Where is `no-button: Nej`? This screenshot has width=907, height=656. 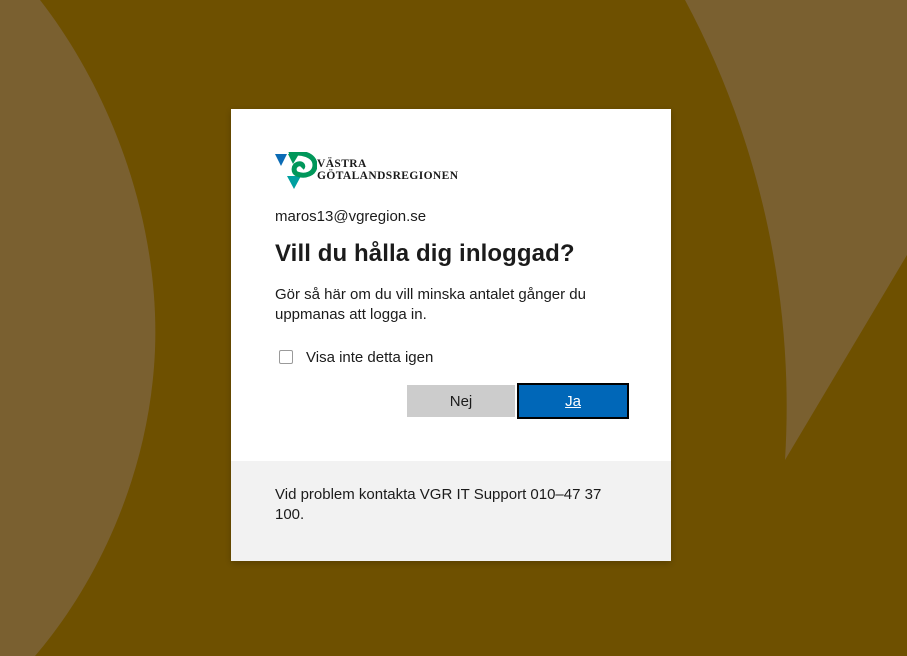 no-button: Nej is located at coordinates (461, 401).